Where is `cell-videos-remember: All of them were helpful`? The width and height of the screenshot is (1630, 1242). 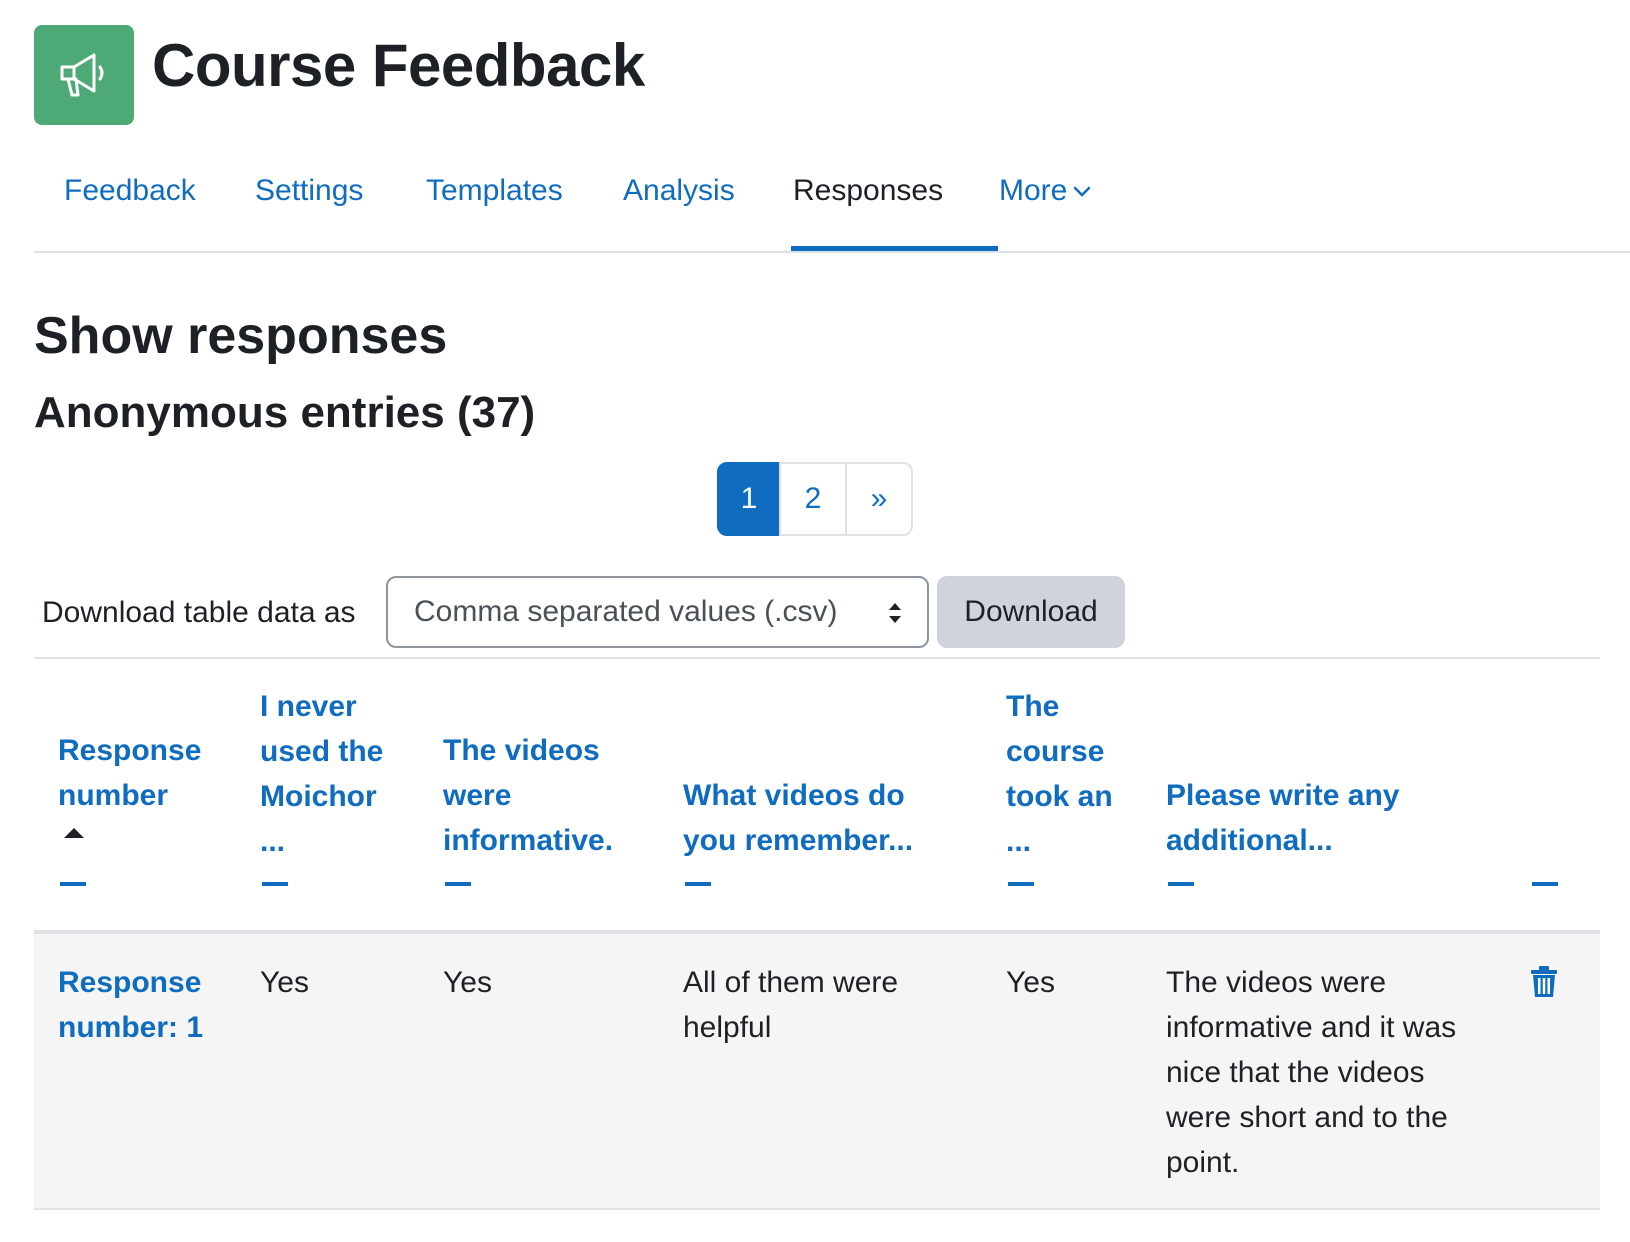
cell-videos-remember: All of them were helpful is located at coordinates (790, 1005).